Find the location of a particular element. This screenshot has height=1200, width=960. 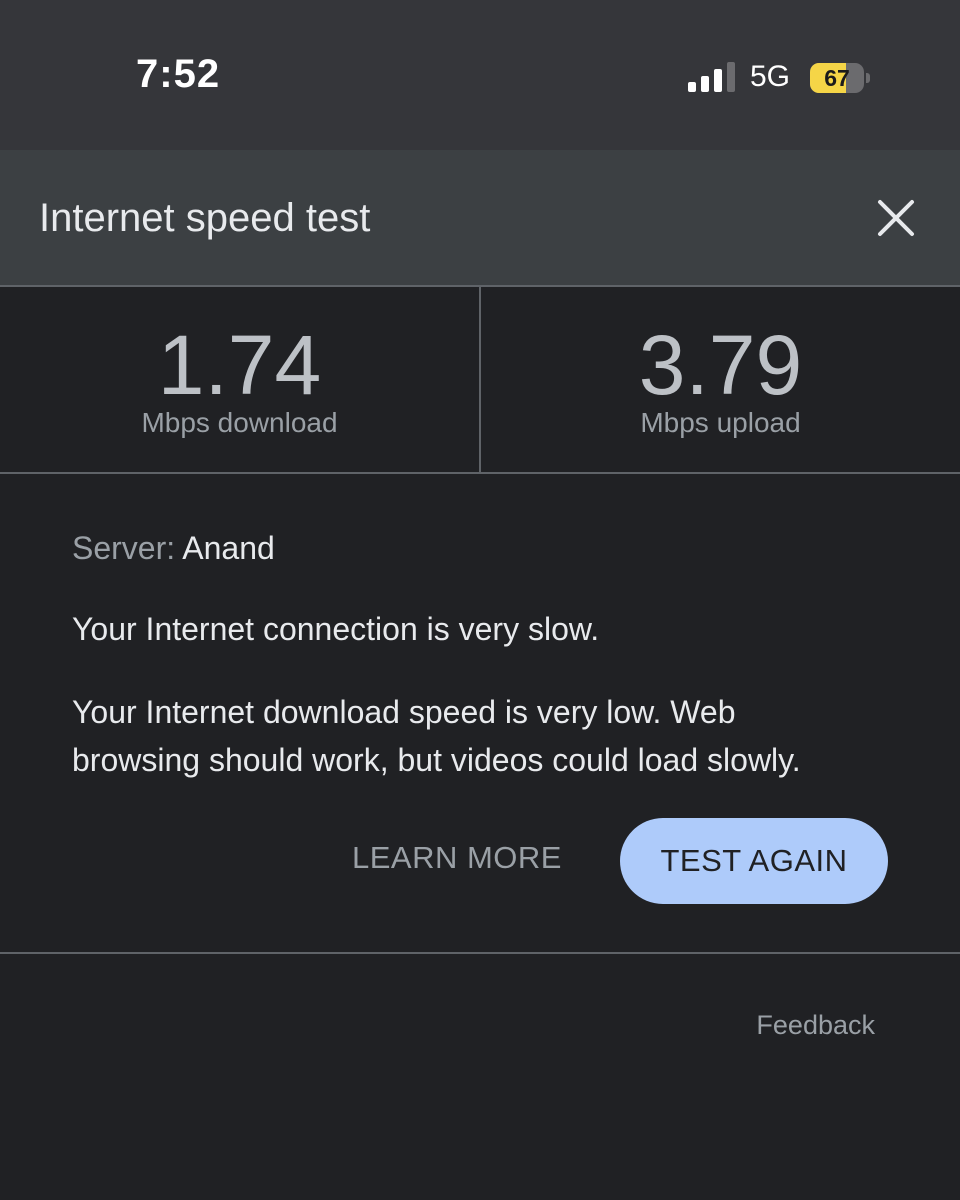

battery-tip is located at coordinates (868, 78).